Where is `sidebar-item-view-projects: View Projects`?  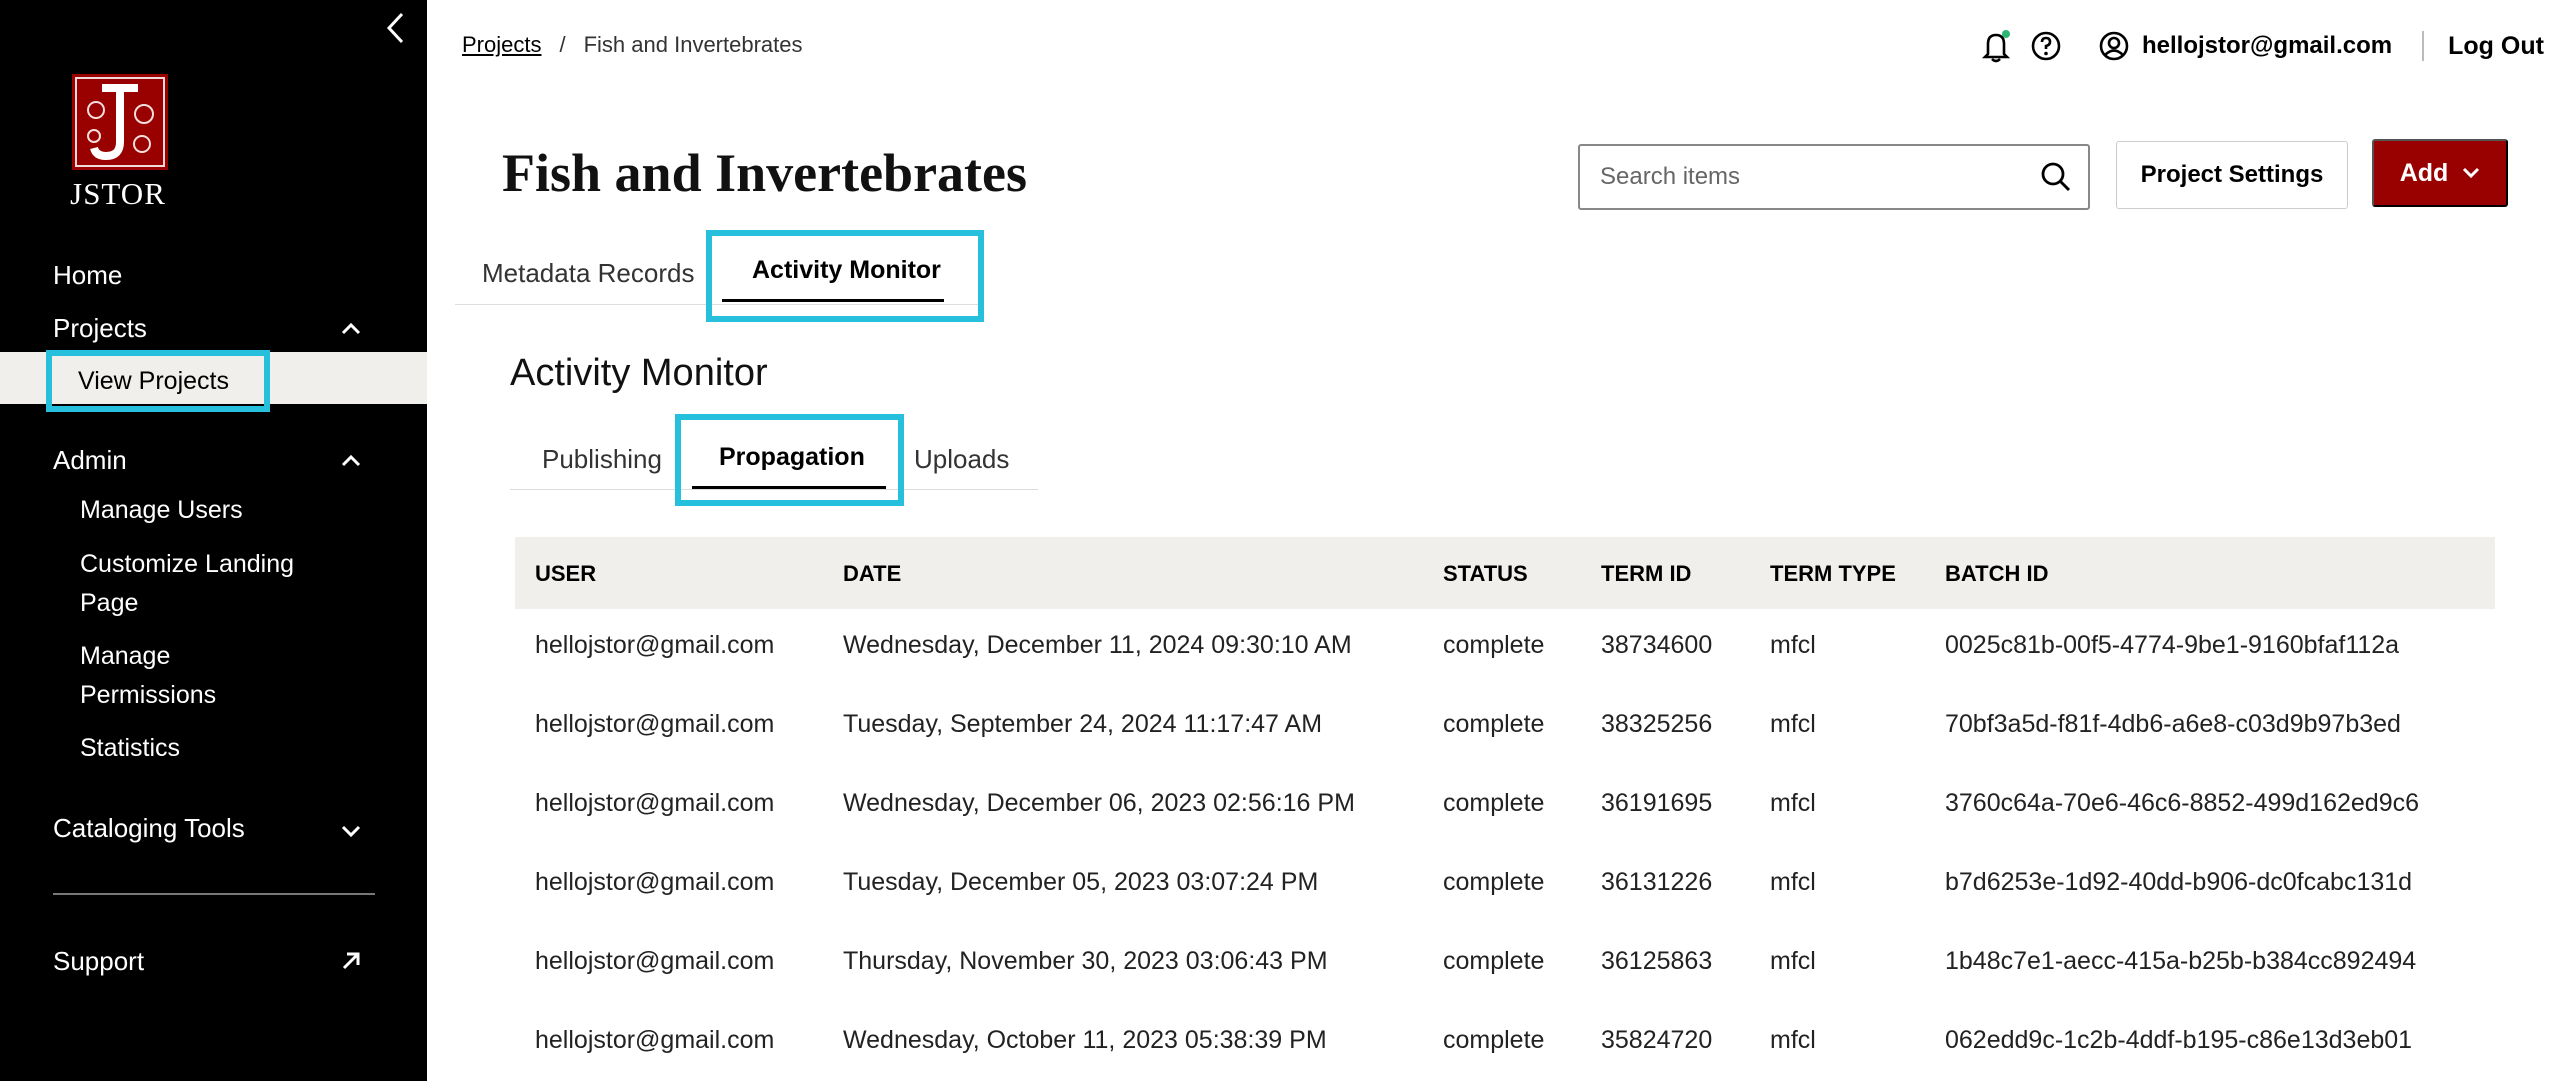
sidebar-item-view-projects: View Projects is located at coordinates (158, 381).